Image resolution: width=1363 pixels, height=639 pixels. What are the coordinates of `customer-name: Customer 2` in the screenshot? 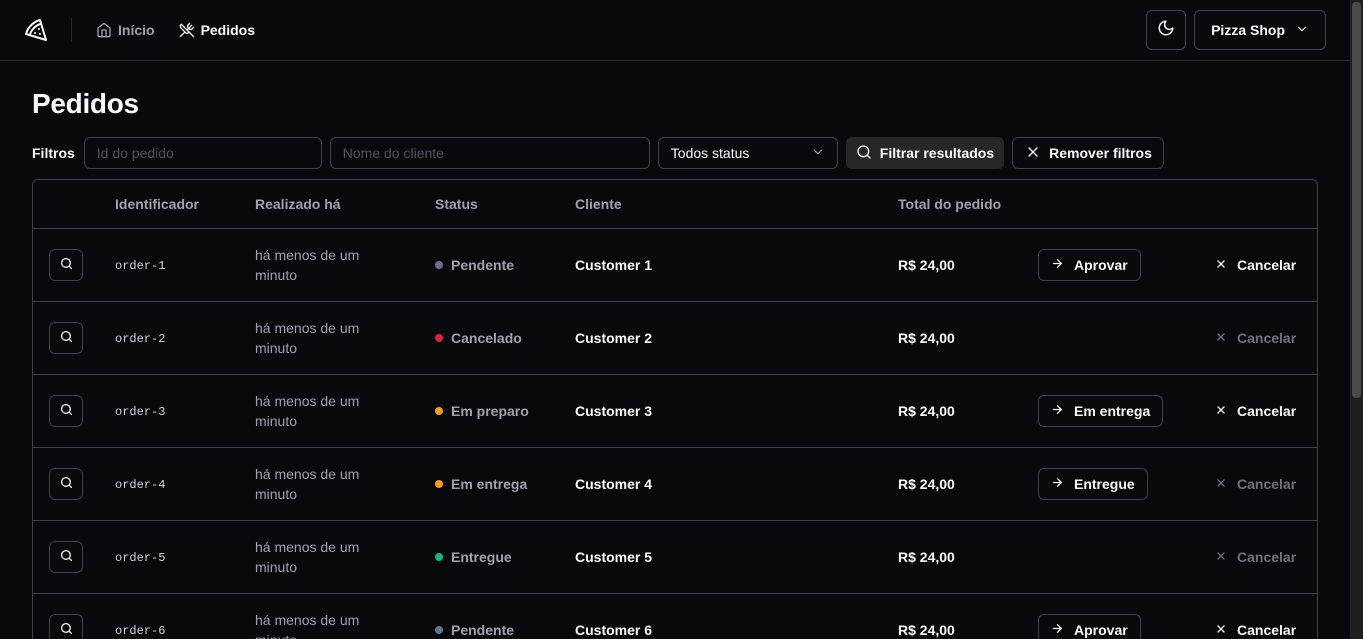 It's located at (614, 337).